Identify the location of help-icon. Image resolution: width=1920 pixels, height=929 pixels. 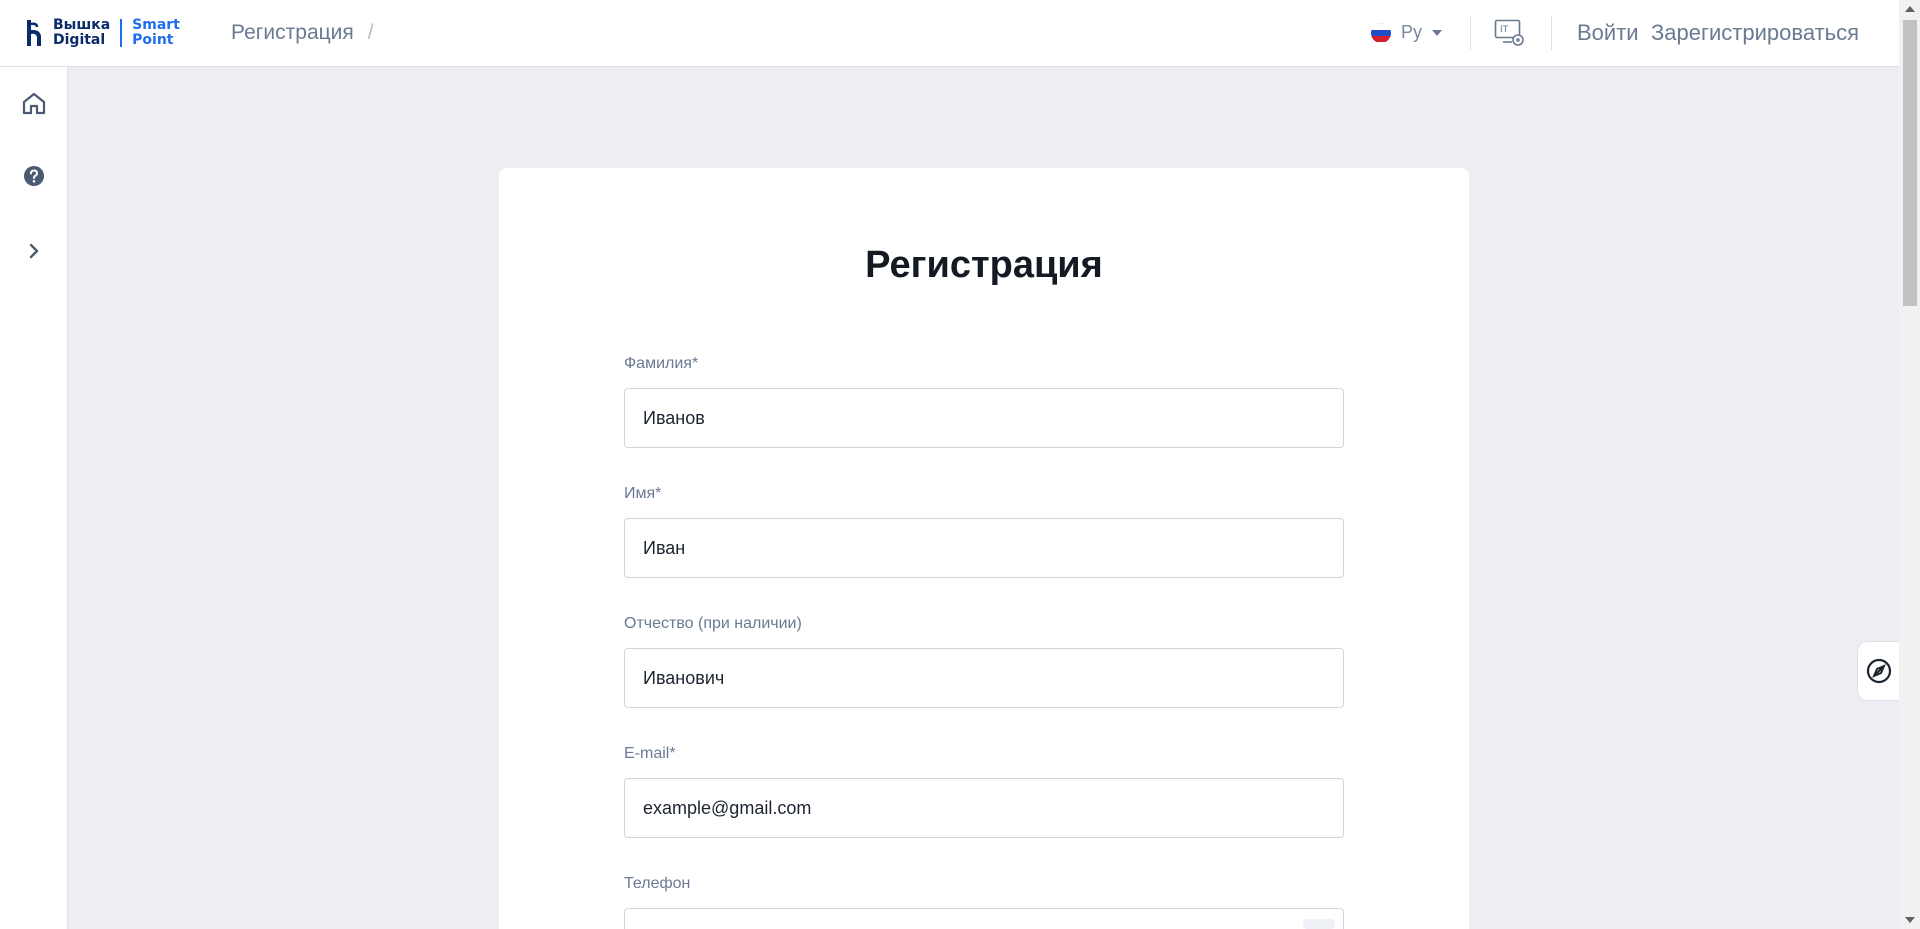
(34, 176).